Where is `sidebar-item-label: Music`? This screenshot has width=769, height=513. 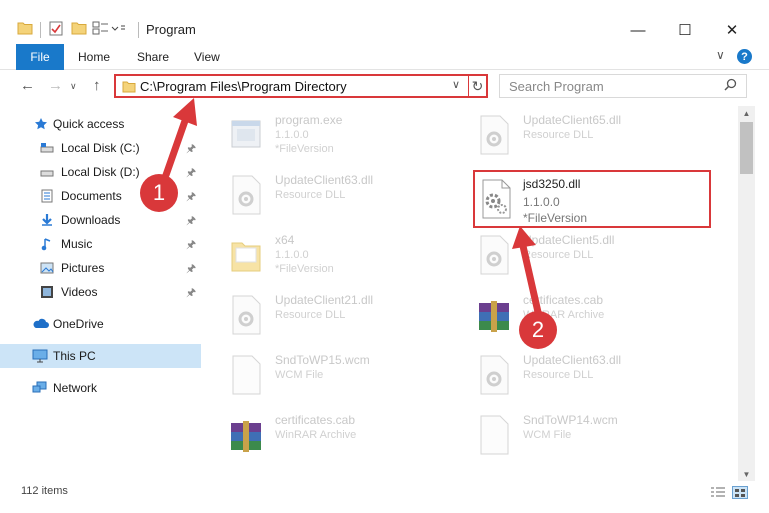 sidebar-item-label: Music is located at coordinates (77, 244).